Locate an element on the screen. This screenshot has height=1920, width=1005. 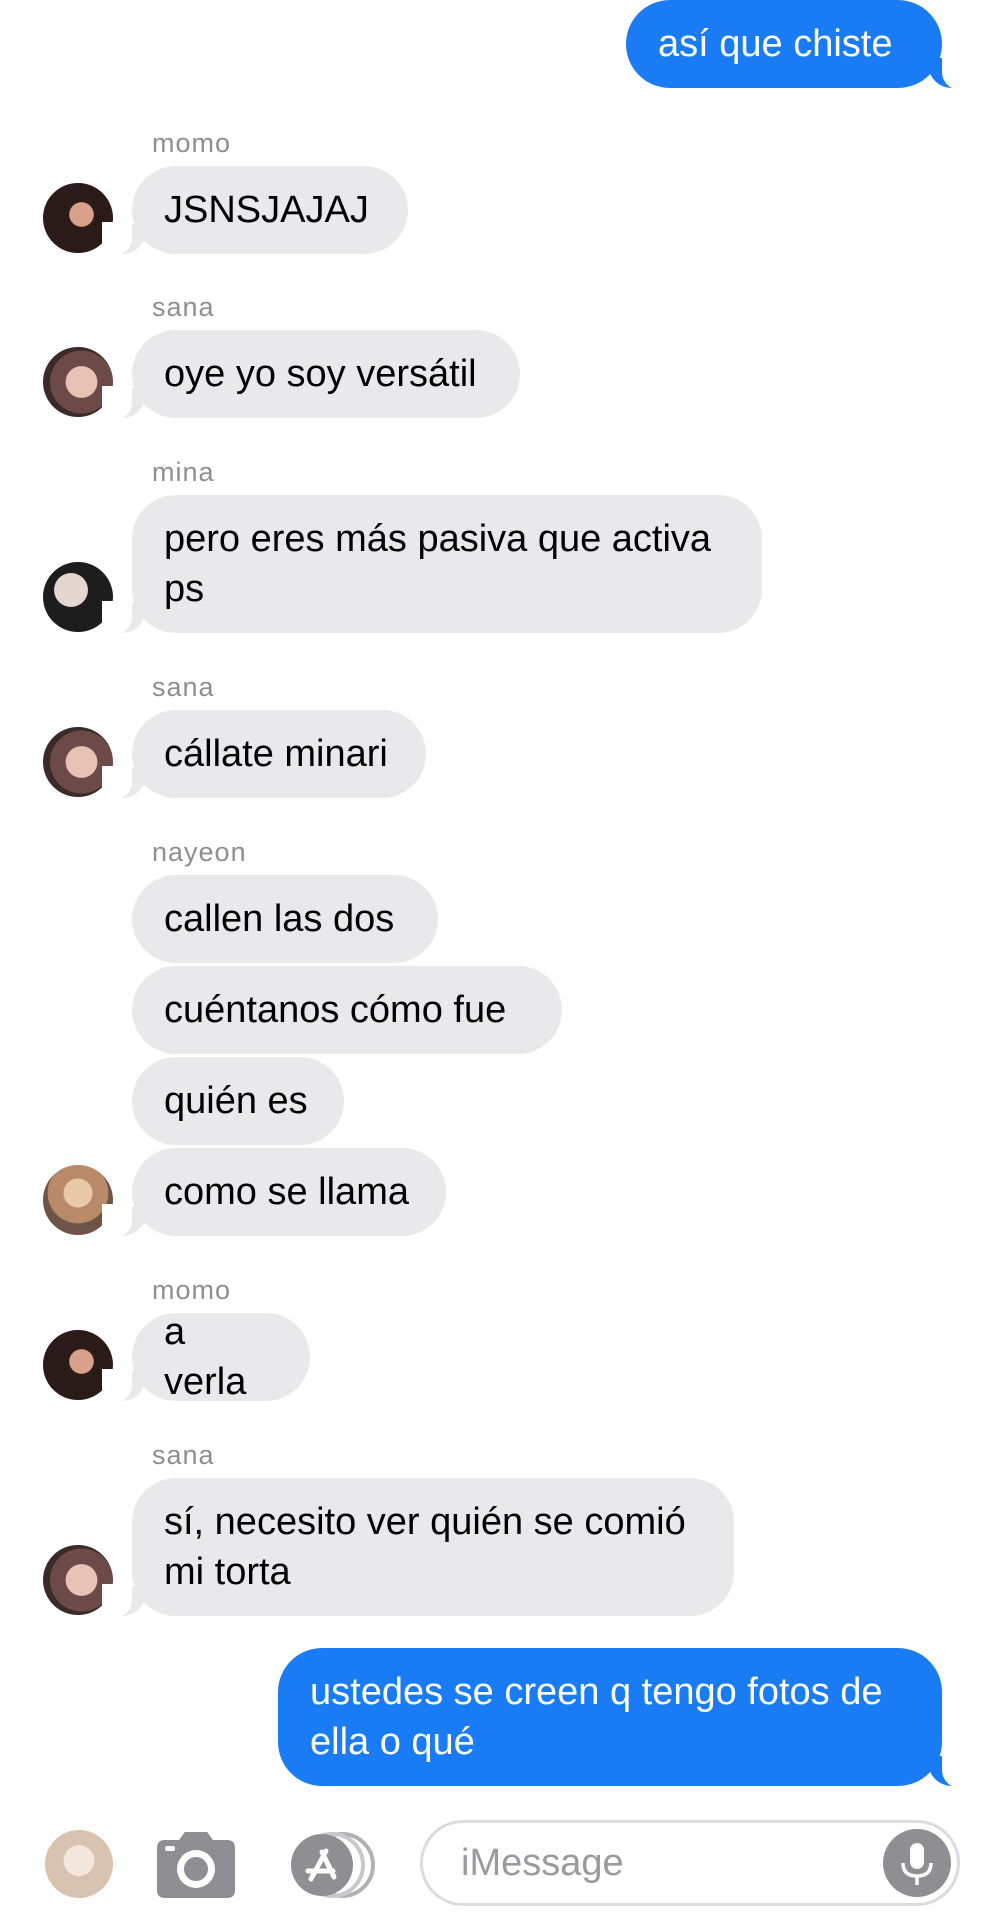
message-incoming: JSNSJAJAJ is located at coordinates (255, 211).